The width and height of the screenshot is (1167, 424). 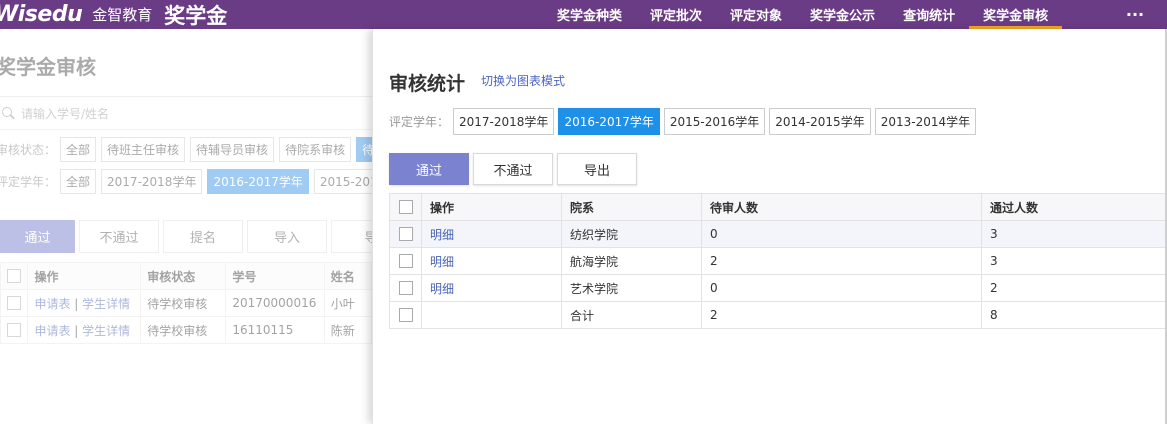 I want to click on table-row-total: 合计 2 8, so click(x=778, y=315).